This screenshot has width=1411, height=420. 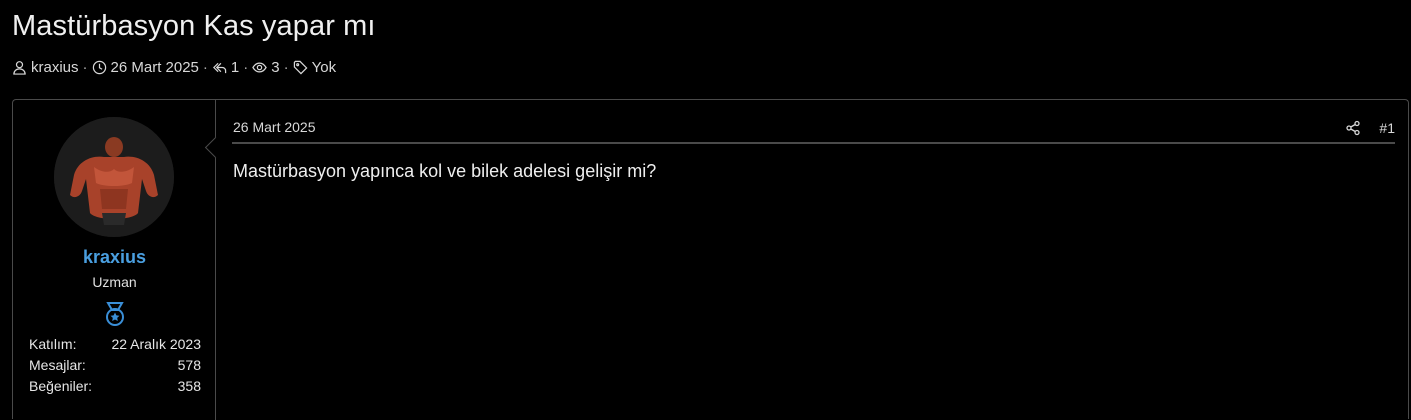 What do you see at coordinates (194, 26) in the screenshot?
I see `thread-title: Mastürbasyon Kas yapar mı` at bounding box center [194, 26].